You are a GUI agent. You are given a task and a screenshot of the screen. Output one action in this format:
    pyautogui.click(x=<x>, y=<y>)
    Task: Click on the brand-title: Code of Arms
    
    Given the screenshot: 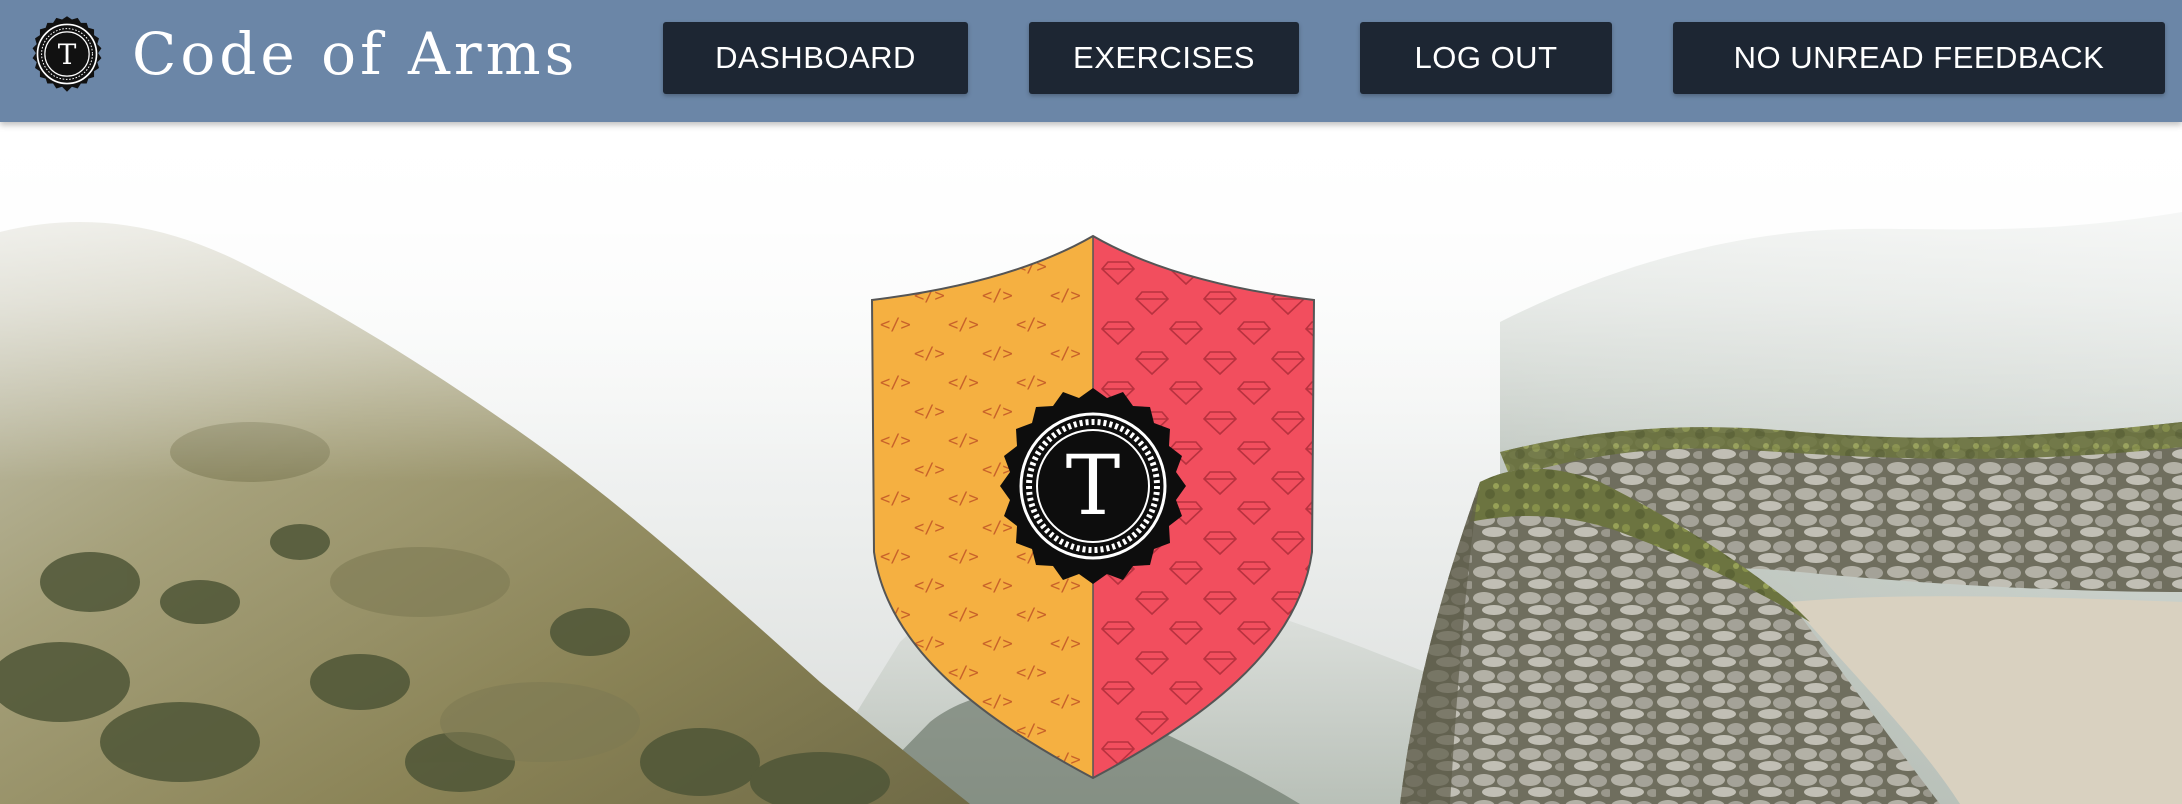 What is the action you would take?
    pyautogui.click(x=355, y=54)
    